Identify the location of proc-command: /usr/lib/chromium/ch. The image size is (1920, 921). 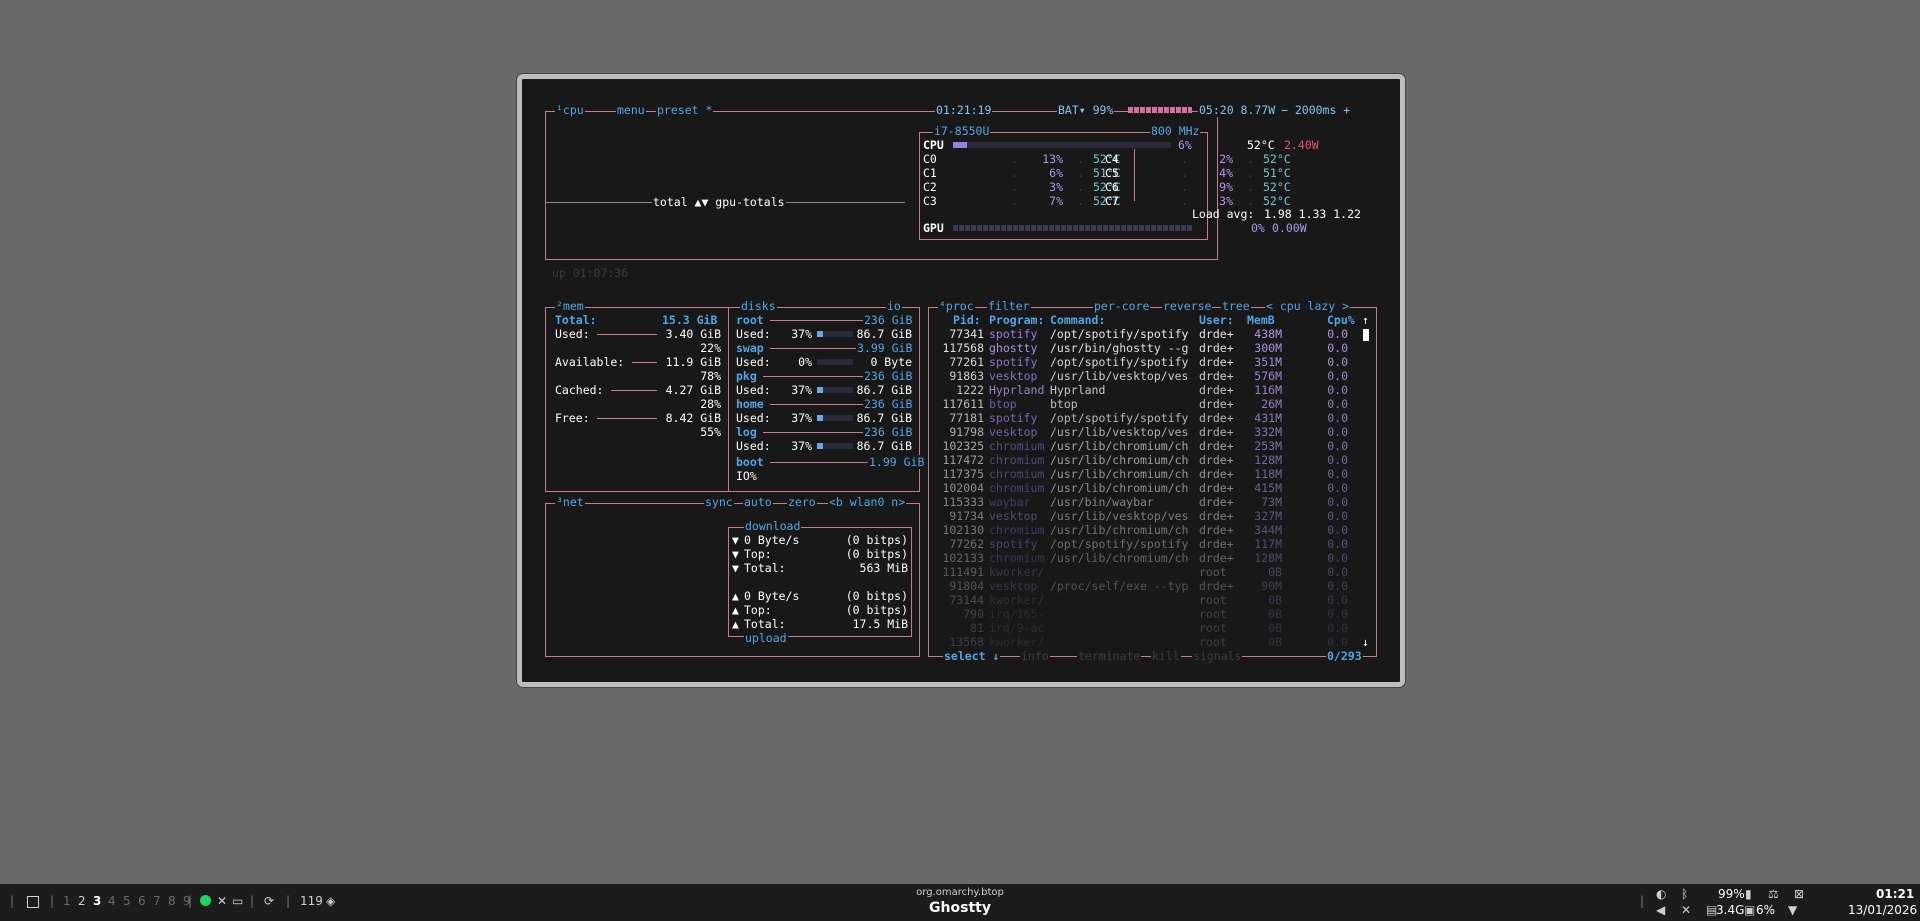
(1119, 474).